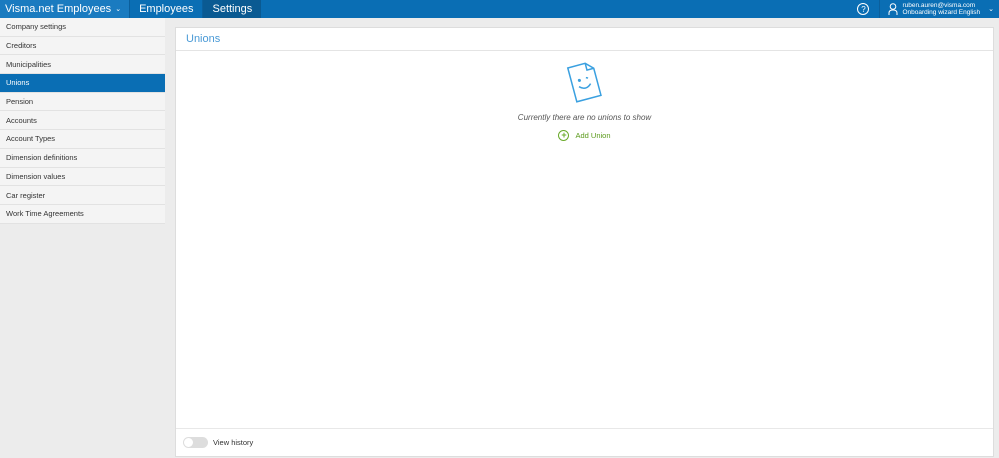 The image size is (999, 458). What do you see at coordinates (939, 5) in the screenshot?
I see `user-email: ruben.auren@visma.com` at bounding box center [939, 5].